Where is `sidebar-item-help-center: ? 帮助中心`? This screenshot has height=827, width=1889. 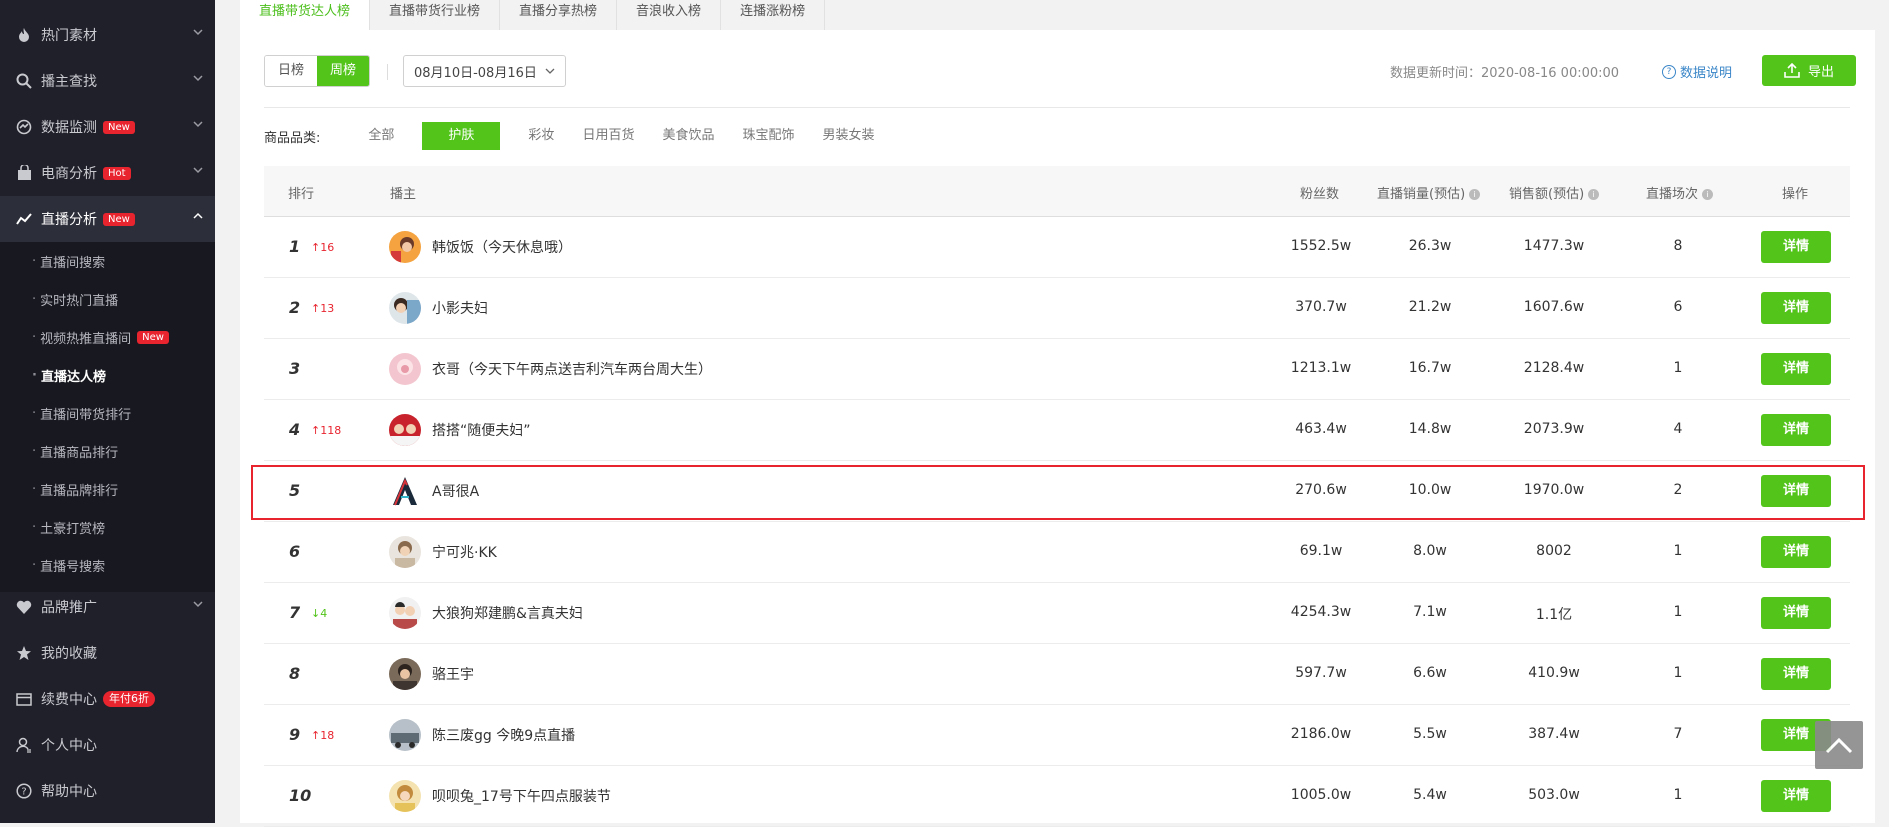 sidebar-item-help-center: ? 帮助中心 is located at coordinates (107, 791).